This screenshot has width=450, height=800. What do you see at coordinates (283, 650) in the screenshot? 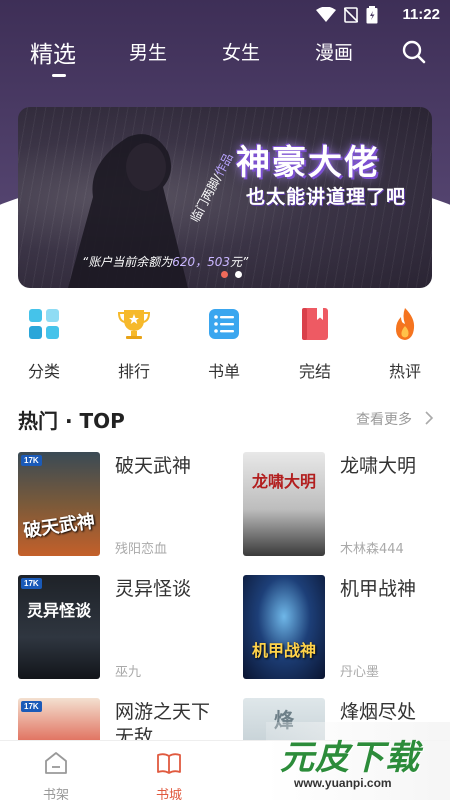
I see `book-cover-title: 机甲战神` at bounding box center [283, 650].